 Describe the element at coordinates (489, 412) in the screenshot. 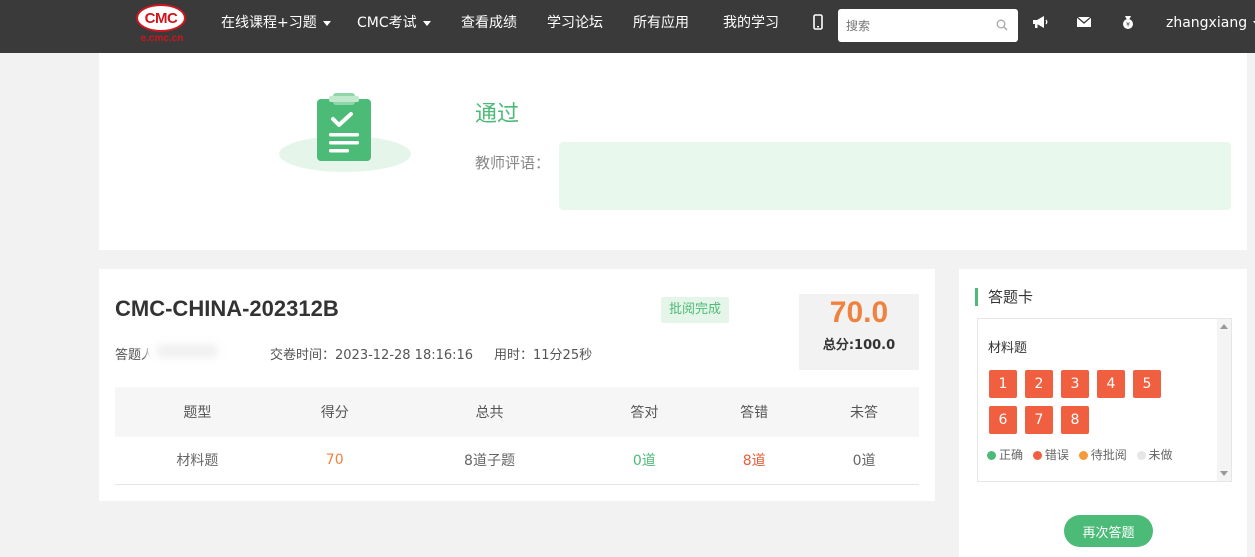

I see `header-total: 总共` at that location.